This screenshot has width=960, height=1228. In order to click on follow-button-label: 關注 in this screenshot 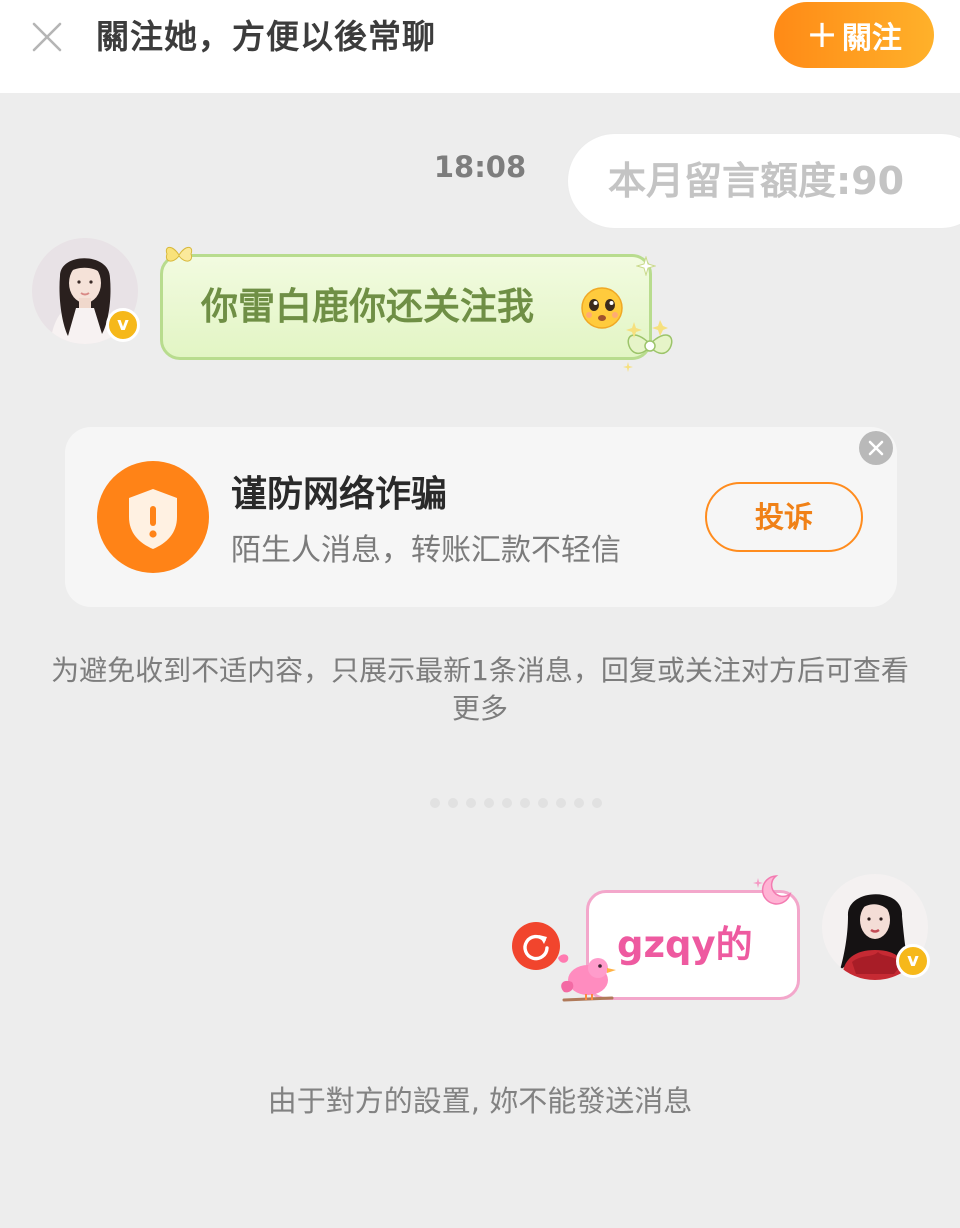, I will do `click(871, 38)`.